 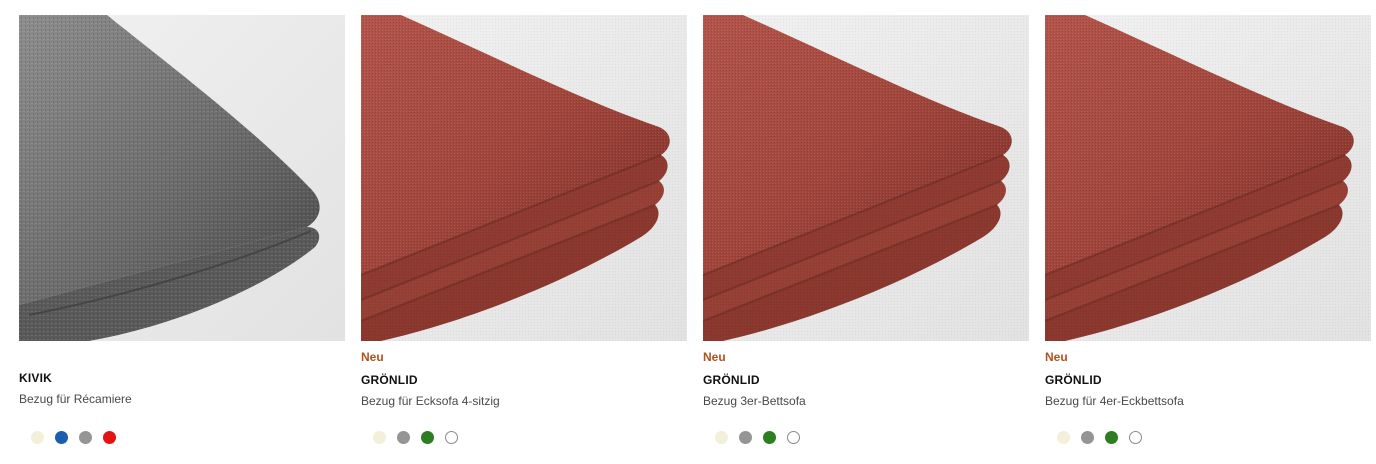 What do you see at coordinates (754, 401) in the screenshot?
I see `product-description: Bezug 3er-Bettsofa` at bounding box center [754, 401].